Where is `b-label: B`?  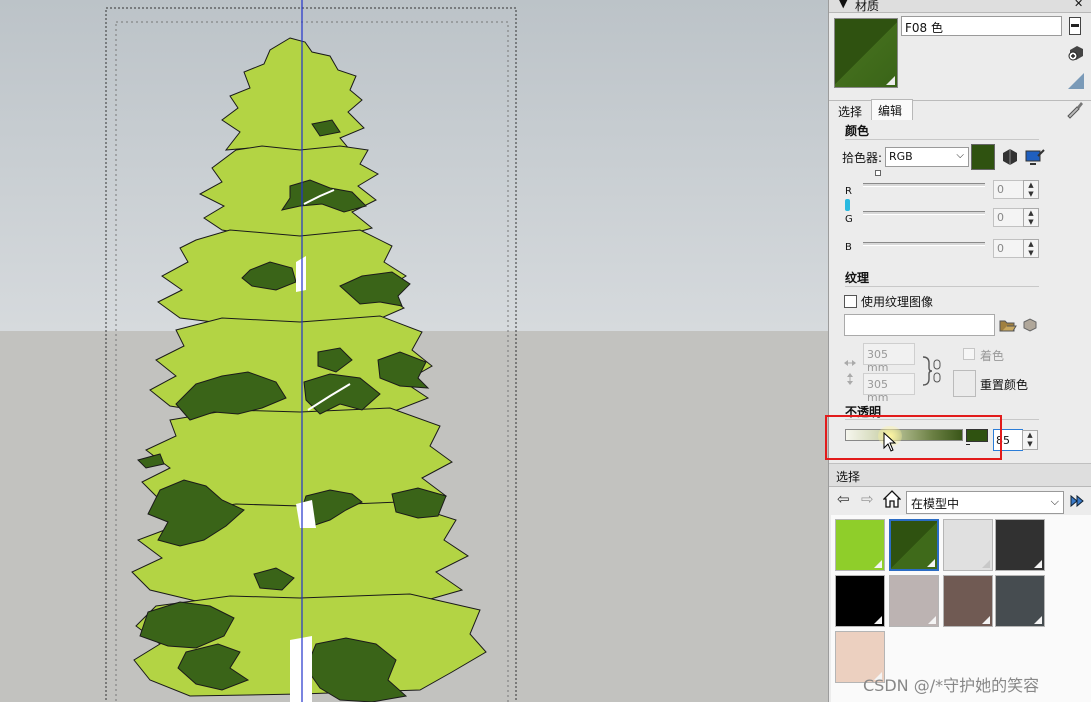 b-label: B is located at coordinates (848, 247).